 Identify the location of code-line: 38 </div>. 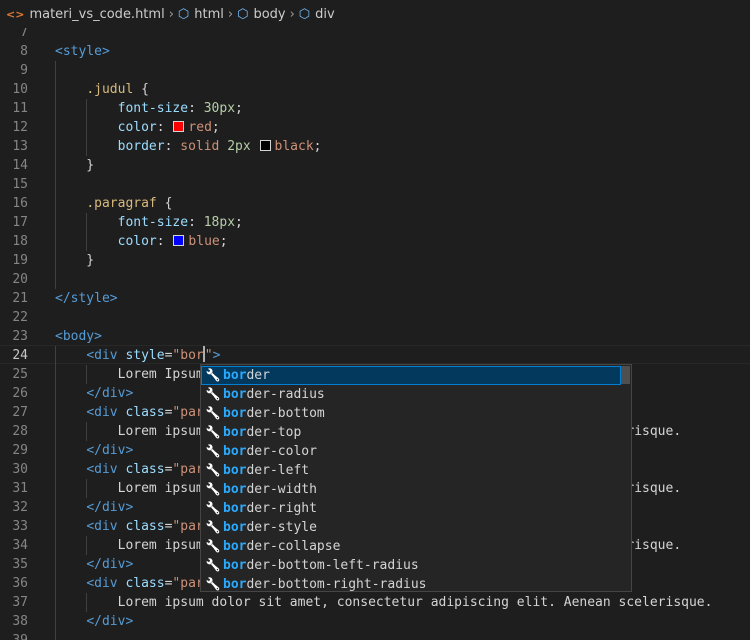
(375, 621).